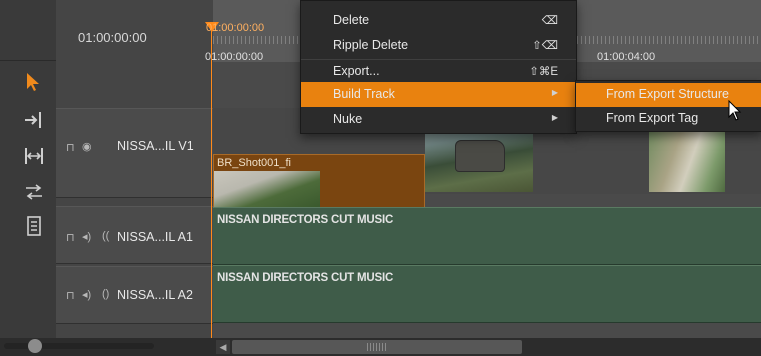 The image size is (761, 356). What do you see at coordinates (34, 156) in the screenshot?
I see `ripple-edit-tool-icon` at bounding box center [34, 156].